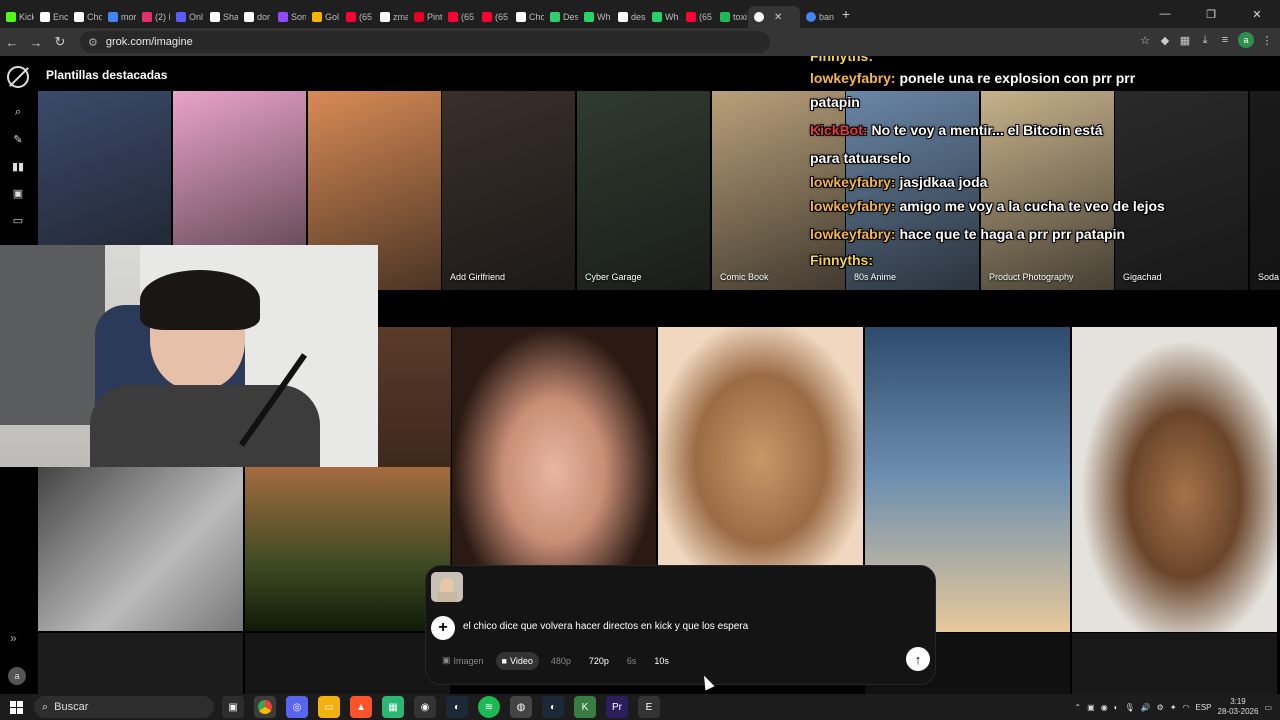 The image size is (1280, 720). What do you see at coordinates (760, 447) in the screenshot?
I see `gallery-tile-creature` at bounding box center [760, 447].